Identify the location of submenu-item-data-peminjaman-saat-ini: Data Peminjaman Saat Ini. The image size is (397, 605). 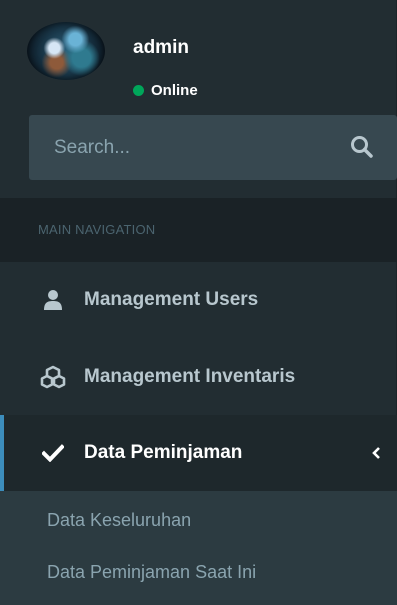
(151, 572).